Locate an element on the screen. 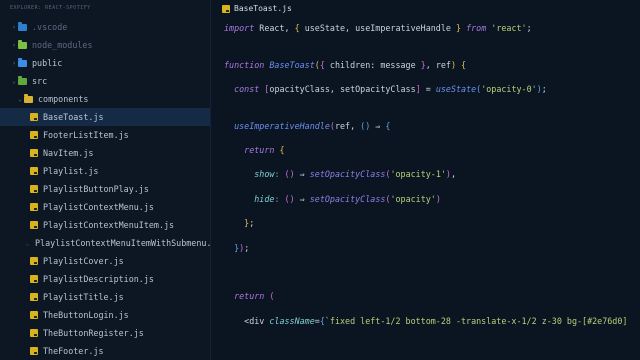  code-token: useImperativeHandle is located at coordinates (282, 125).